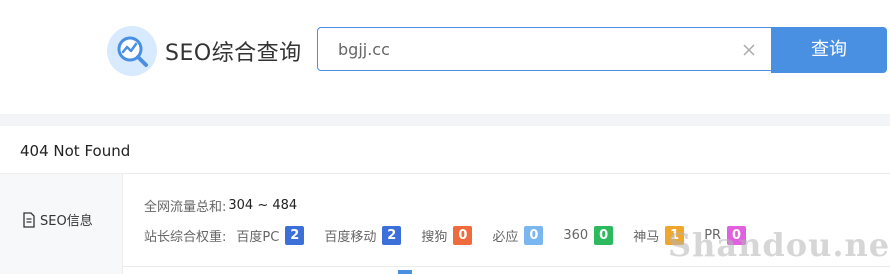 The image size is (890, 274). What do you see at coordinates (405, 272) in the screenshot?
I see `active-tab-indicator` at bounding box center [405, 272].